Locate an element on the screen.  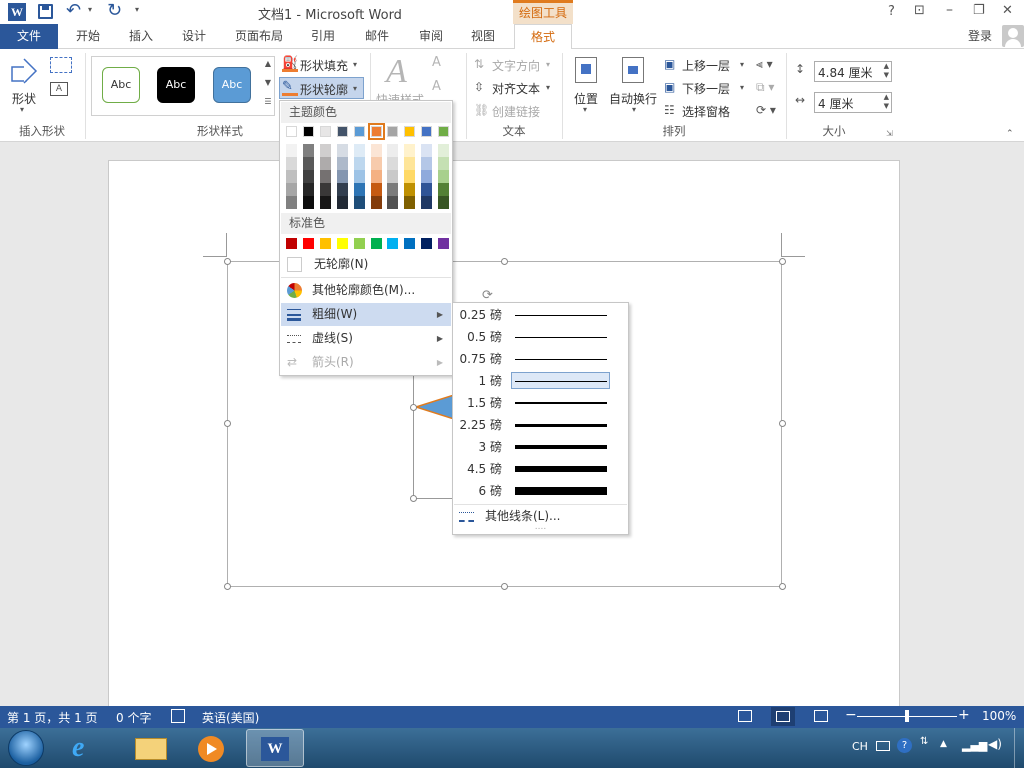
word-app-icon: W is located at coordinates (17, 12).